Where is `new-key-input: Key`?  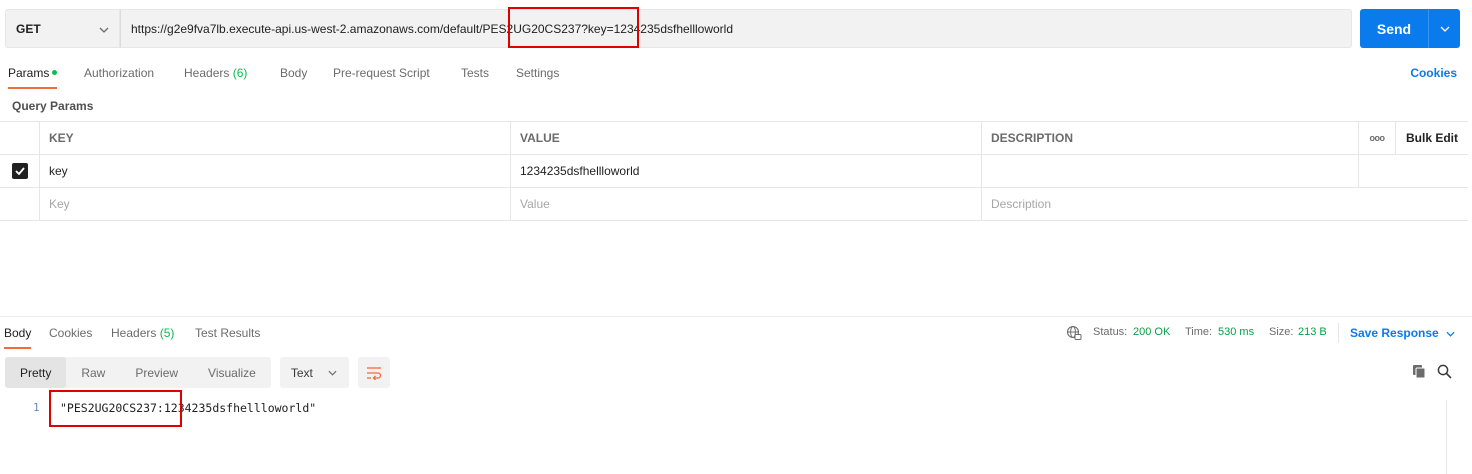 new-key-input: Key is located at coordinates (275, 204).